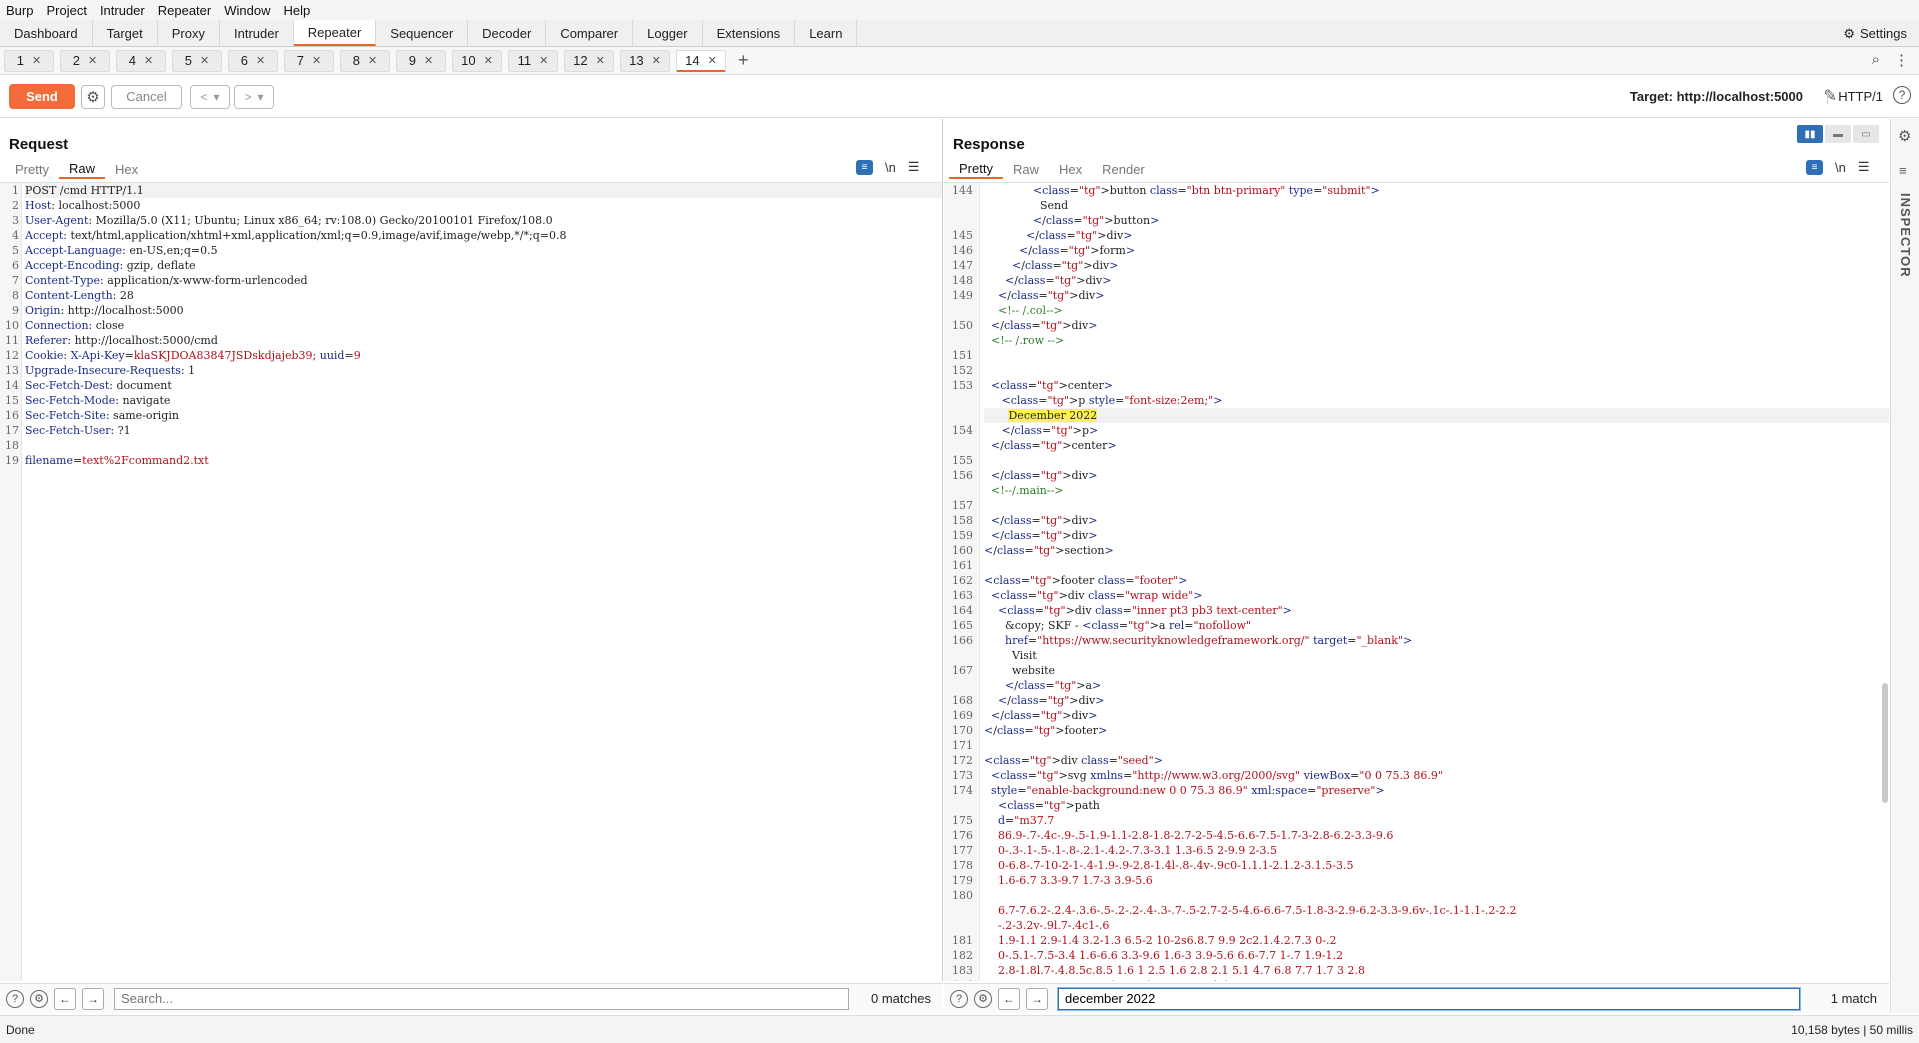  Describe the element at coordinates (81, 169) in the screenshot. I see `request-tab-raw: Raw` at that location.